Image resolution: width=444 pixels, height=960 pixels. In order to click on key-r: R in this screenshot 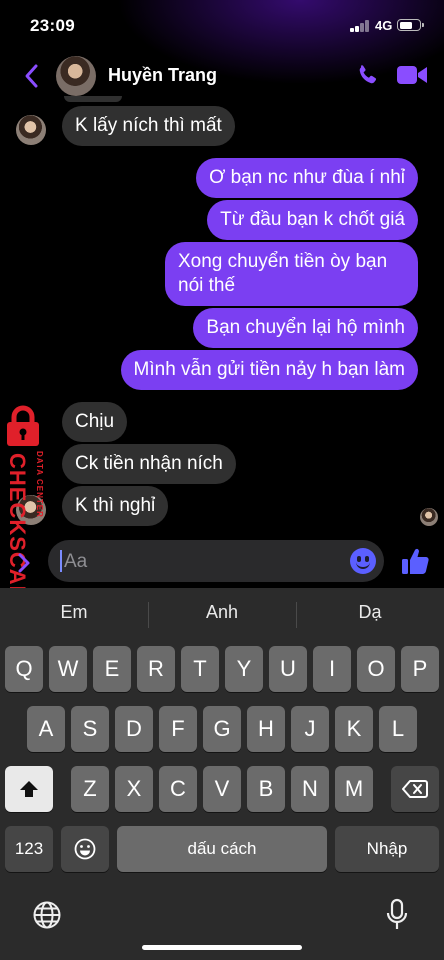, I will do `click(156, 669)`.